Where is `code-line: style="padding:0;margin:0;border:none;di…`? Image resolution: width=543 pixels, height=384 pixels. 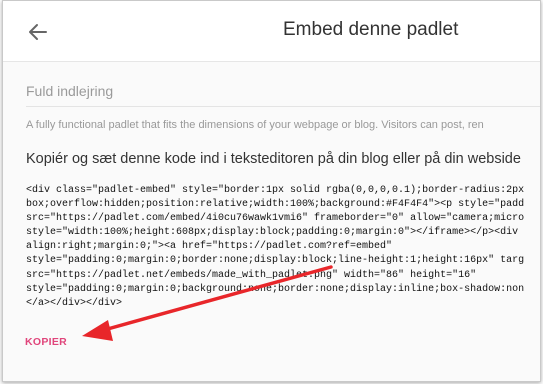
code-line: style="padding:0;margin:0;border:none;di… is located at coordinates (275, 261).